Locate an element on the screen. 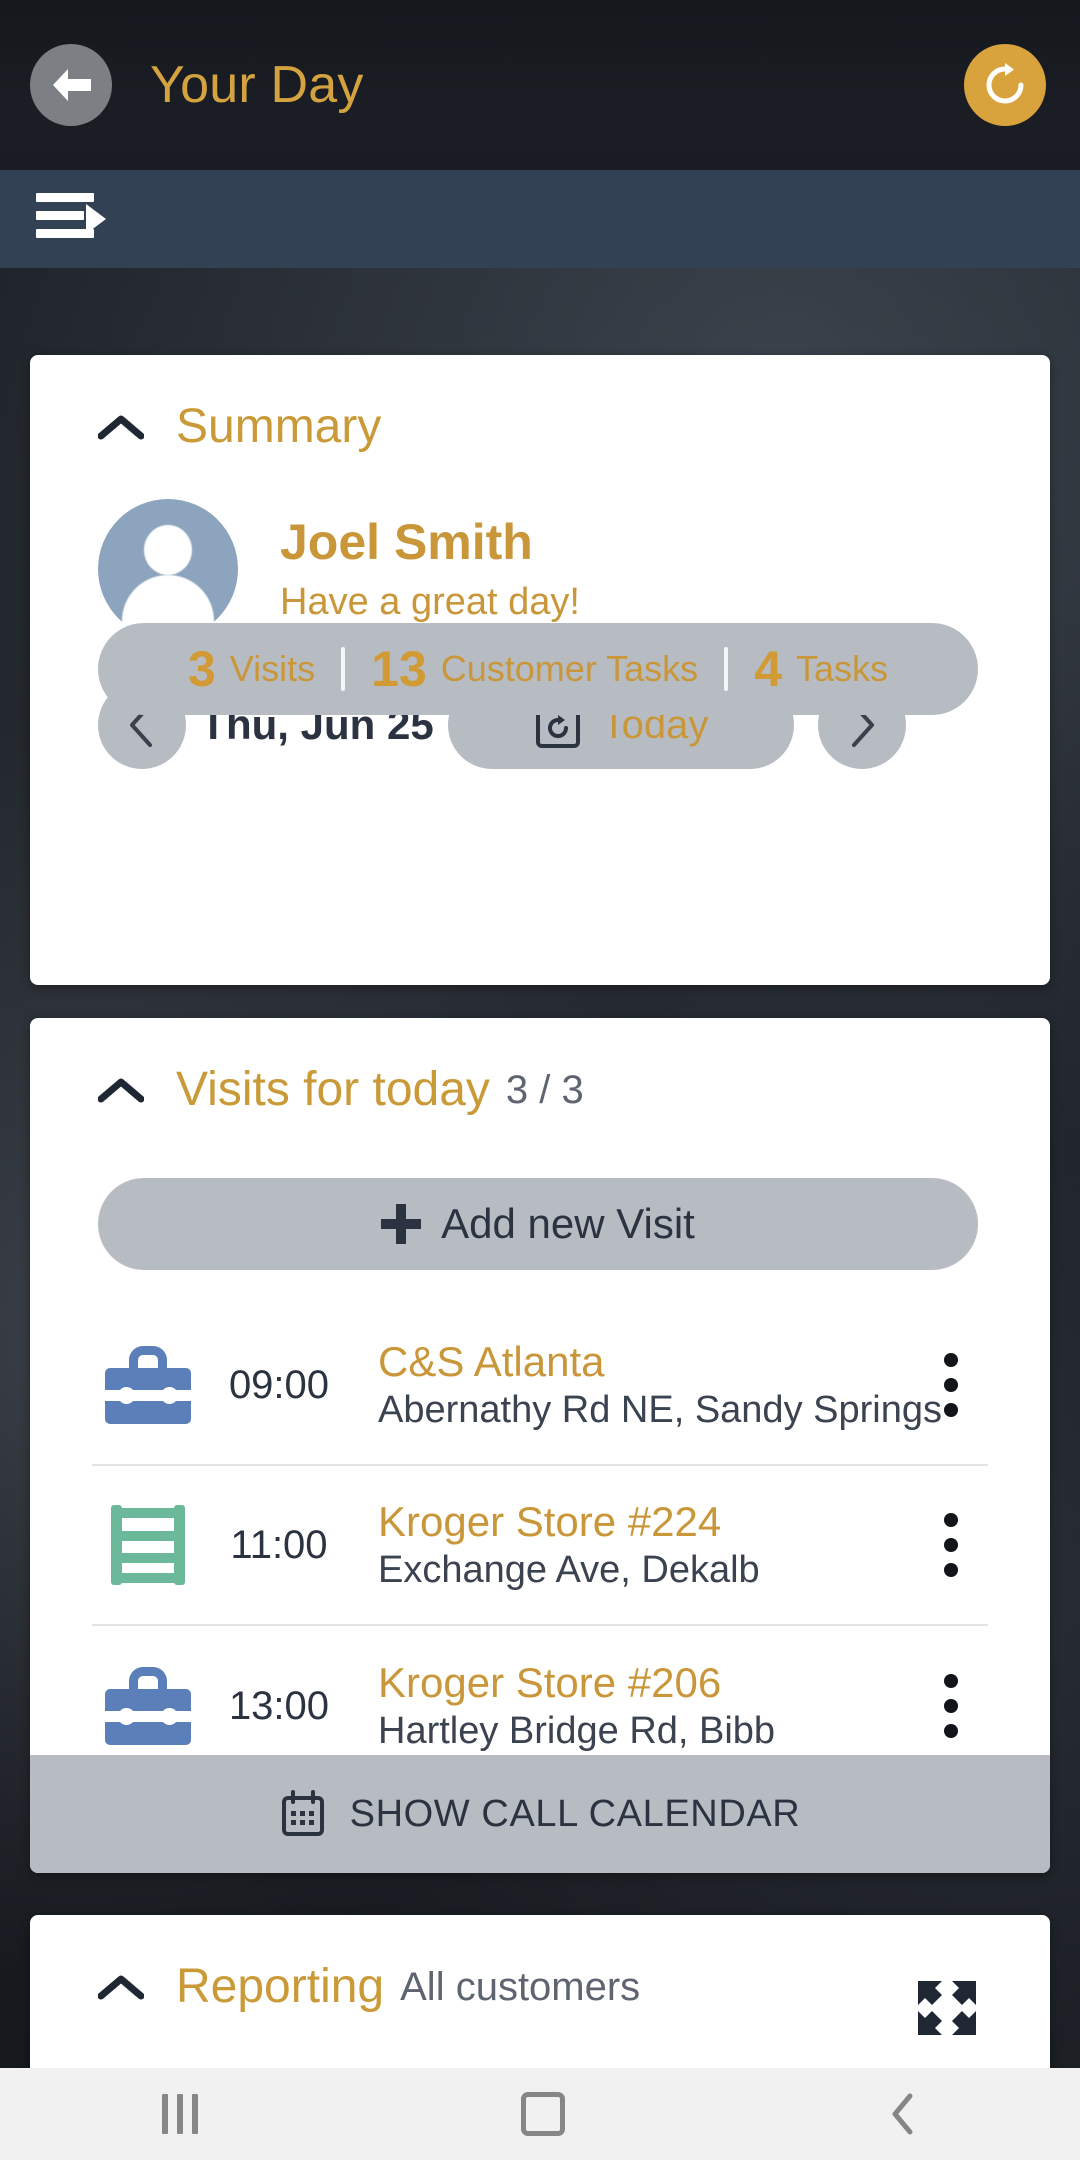  stat-customer-tasks-label: Customer Tasks is located at coordinates (569, 668).